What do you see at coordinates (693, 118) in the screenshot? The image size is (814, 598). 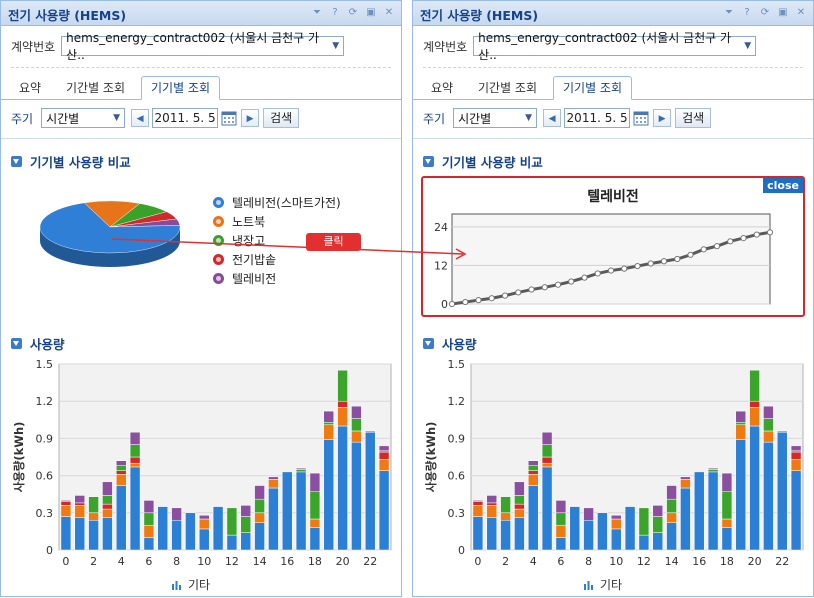 I see `search-button: 검색` at bounding box center [693, 118].